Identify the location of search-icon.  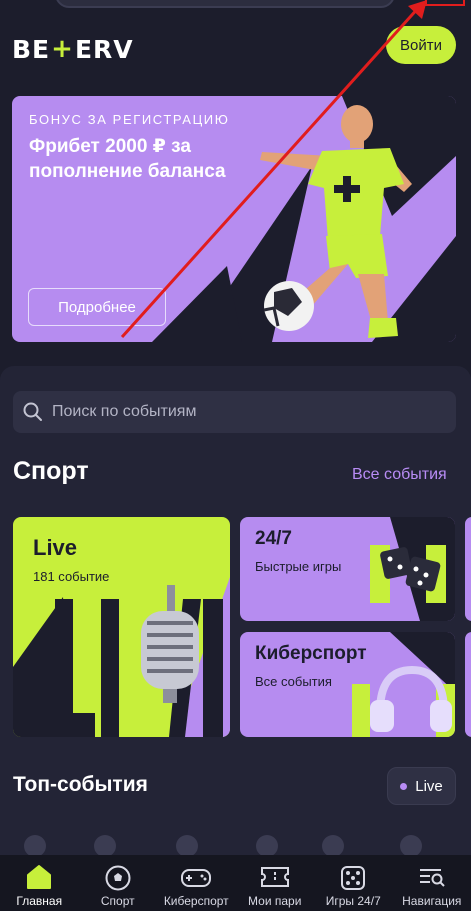
(32, 411).